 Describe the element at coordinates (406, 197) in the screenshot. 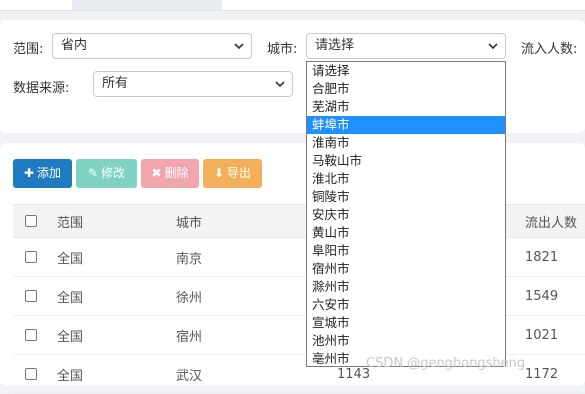

I see `city-option: 铜陵市` at that location.